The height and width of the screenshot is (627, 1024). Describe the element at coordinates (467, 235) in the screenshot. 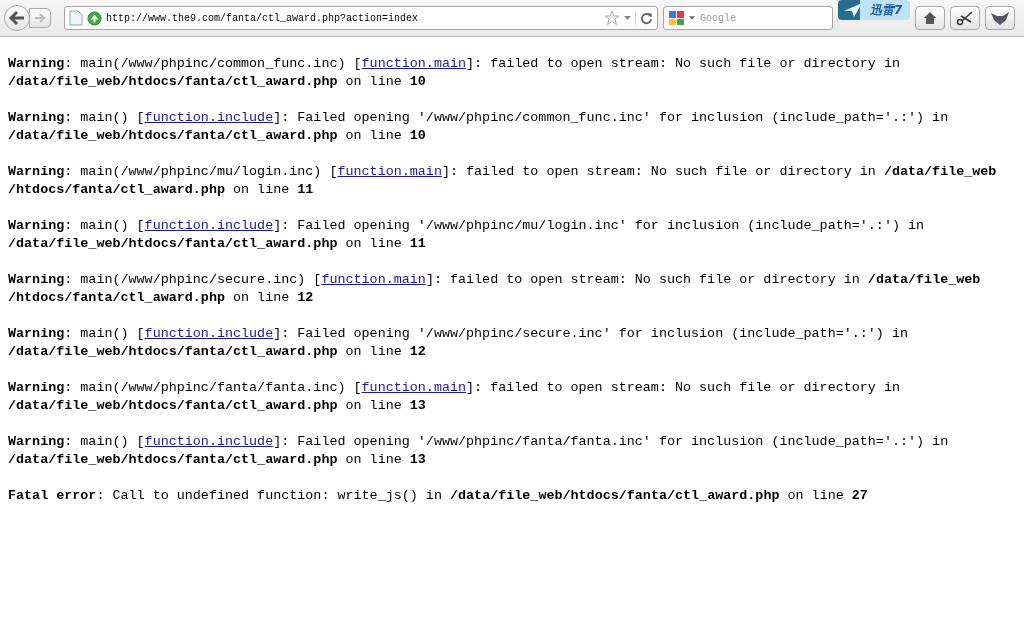

I see `error-message: Warning: main() [function.include]: Failed opening '/www/phpinc/mu/login.inc' for inclusion (include_path='.:') in /data/file_web/htdocs/fanta/ctl_award.php on line 11` at that location.